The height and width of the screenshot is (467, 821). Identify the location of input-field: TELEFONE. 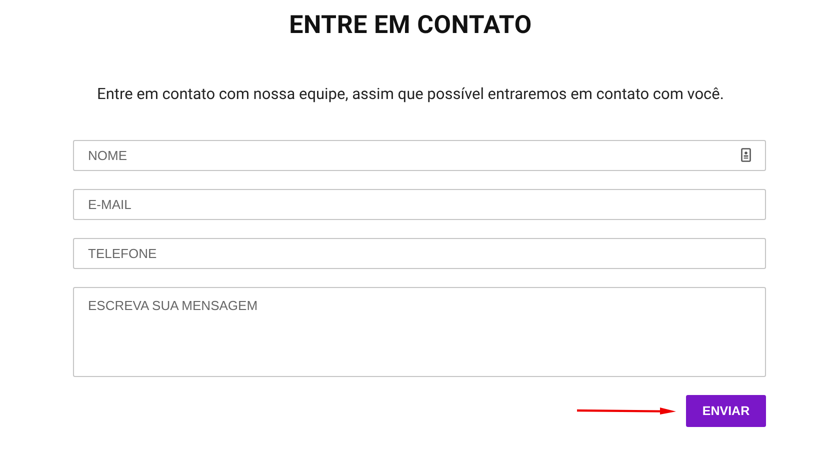
(419, 253).